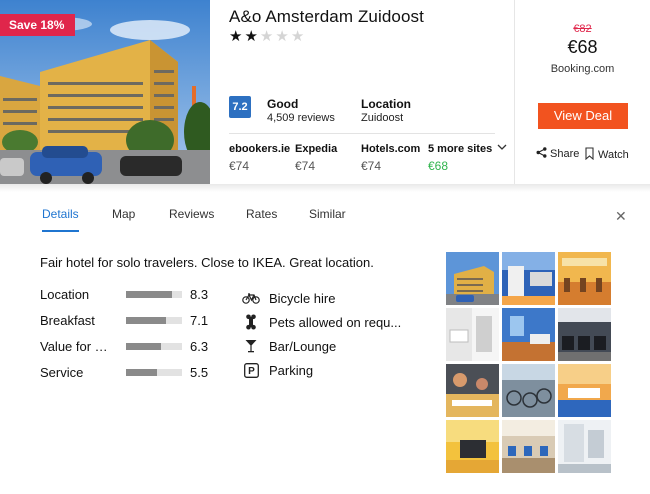 This screenshot has height=494, width=650. Describe the element at coordinates (391, 149) in the screenshot. I see `provider-name: Hotels.com` at that location.